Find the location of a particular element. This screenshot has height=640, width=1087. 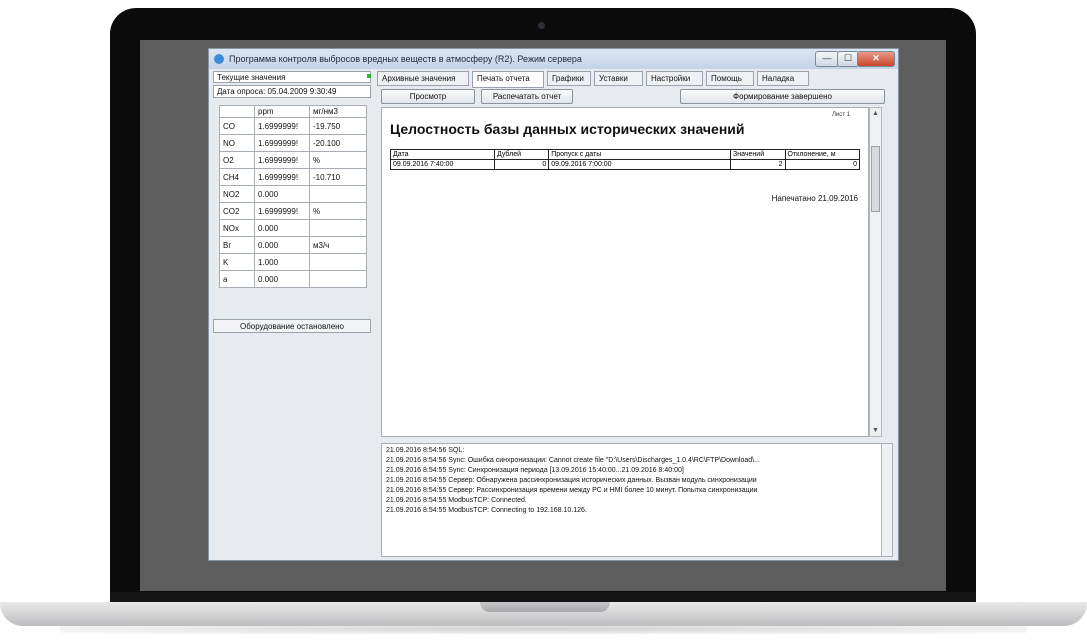

value-mg: -19.750 is located at coordinates (338, 126).